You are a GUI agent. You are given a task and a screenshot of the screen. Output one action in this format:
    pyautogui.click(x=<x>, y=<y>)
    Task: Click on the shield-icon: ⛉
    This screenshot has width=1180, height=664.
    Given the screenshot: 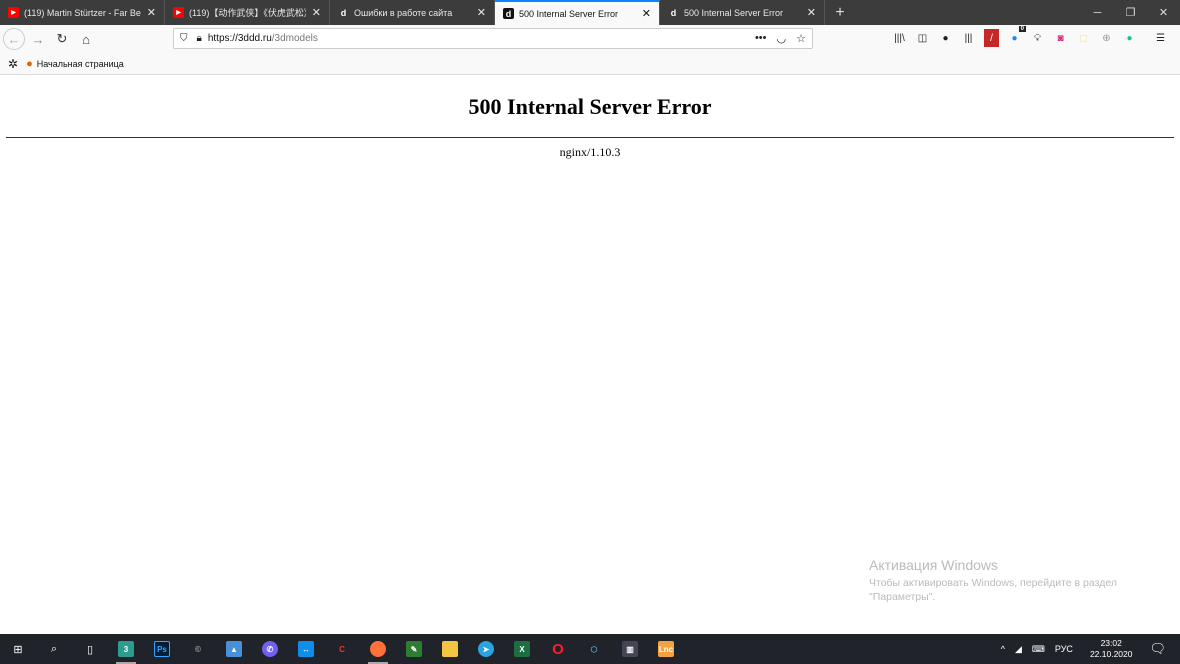 What is the action you would take?
    pyautogui.click(x=184, y=38)
    